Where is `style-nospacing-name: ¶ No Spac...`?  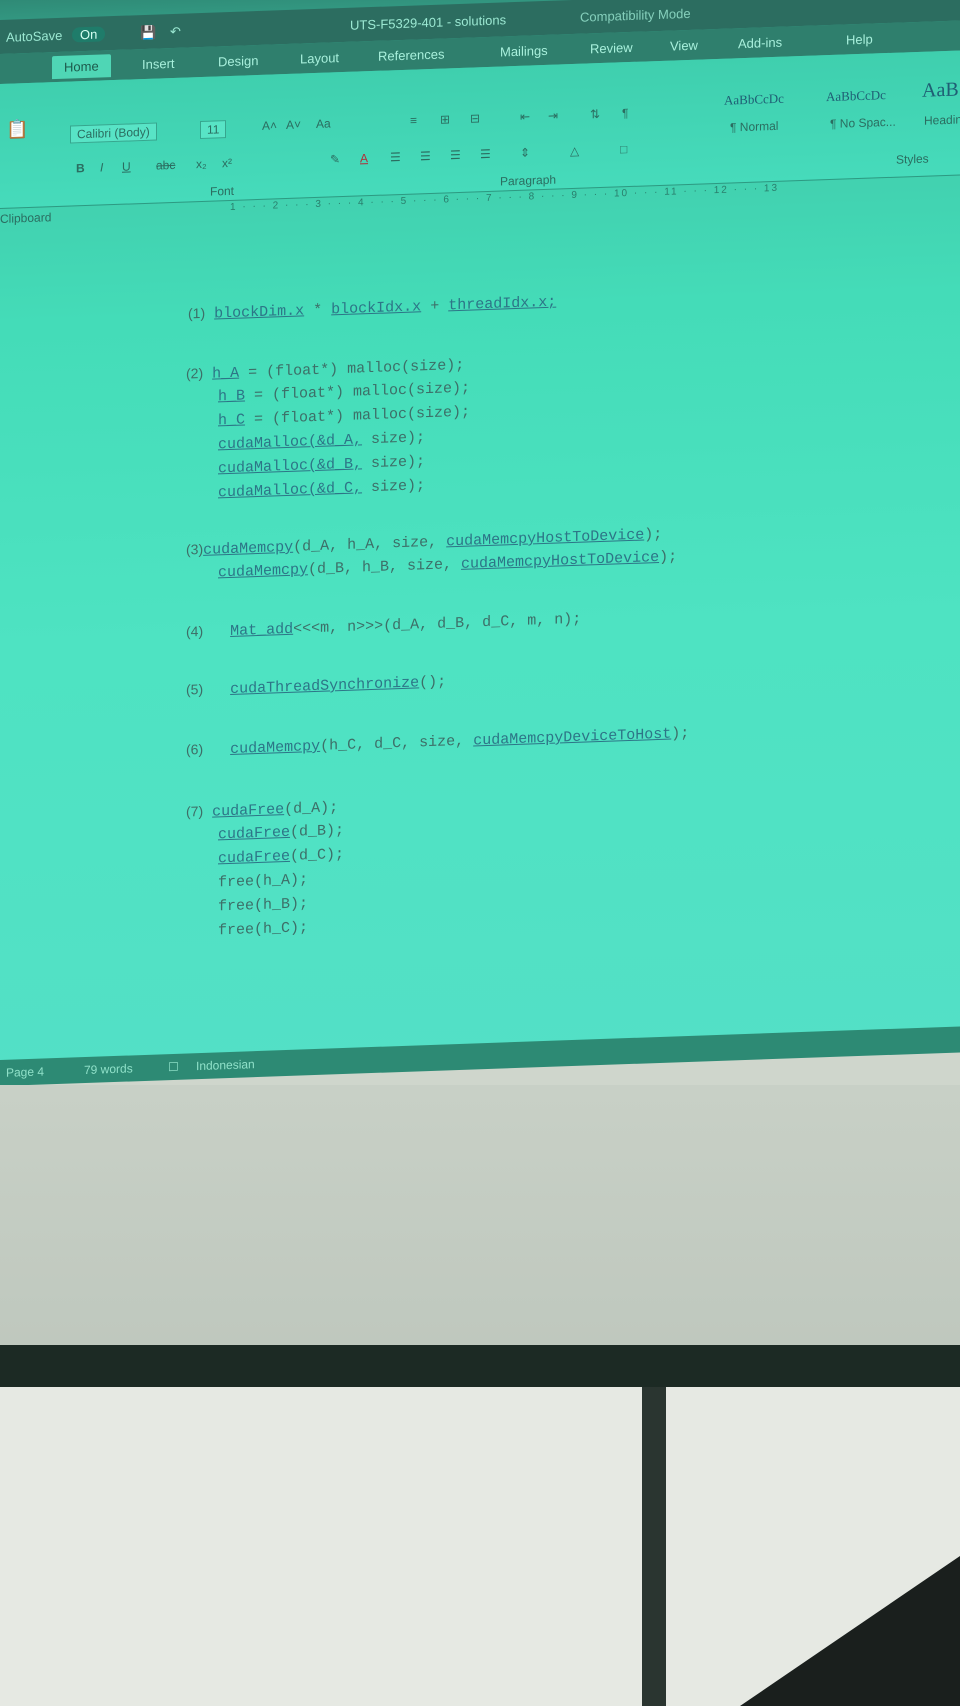
style-nospacing-name: ¶ No Spac... is located at coordinates (863, 123).